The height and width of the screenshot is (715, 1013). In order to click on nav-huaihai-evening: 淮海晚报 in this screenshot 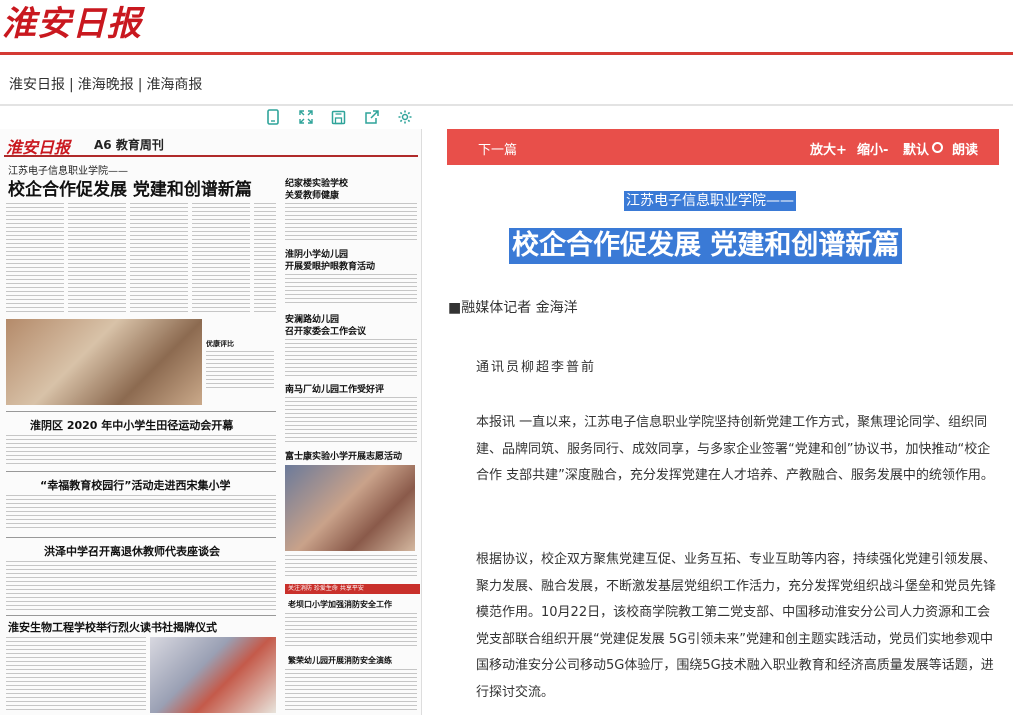, I will do `click(106, 84)`.